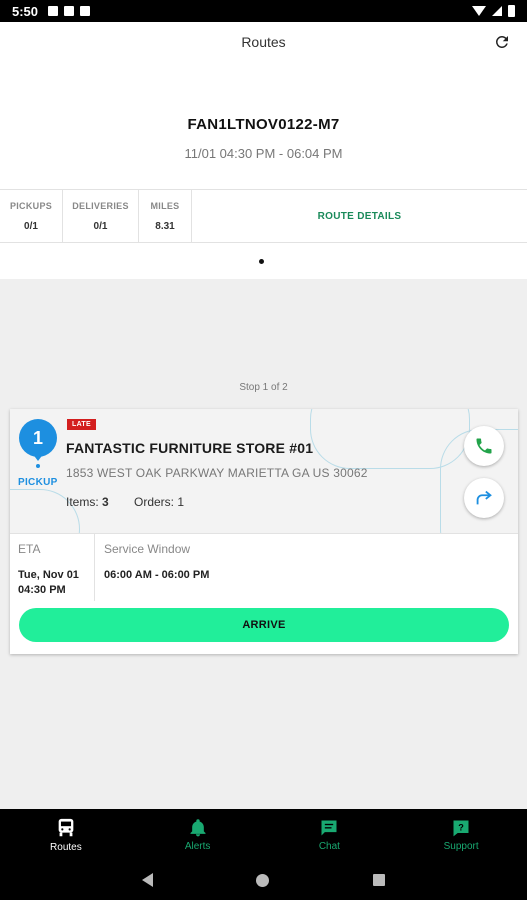  I want to click on route-details-link: ROUTE DETAILS, so click(359, 216).